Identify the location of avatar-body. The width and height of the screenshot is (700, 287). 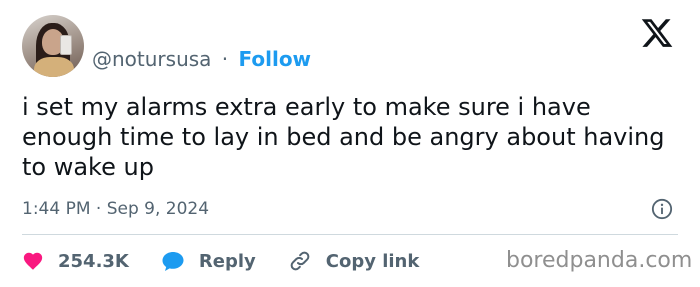
(54, 67).